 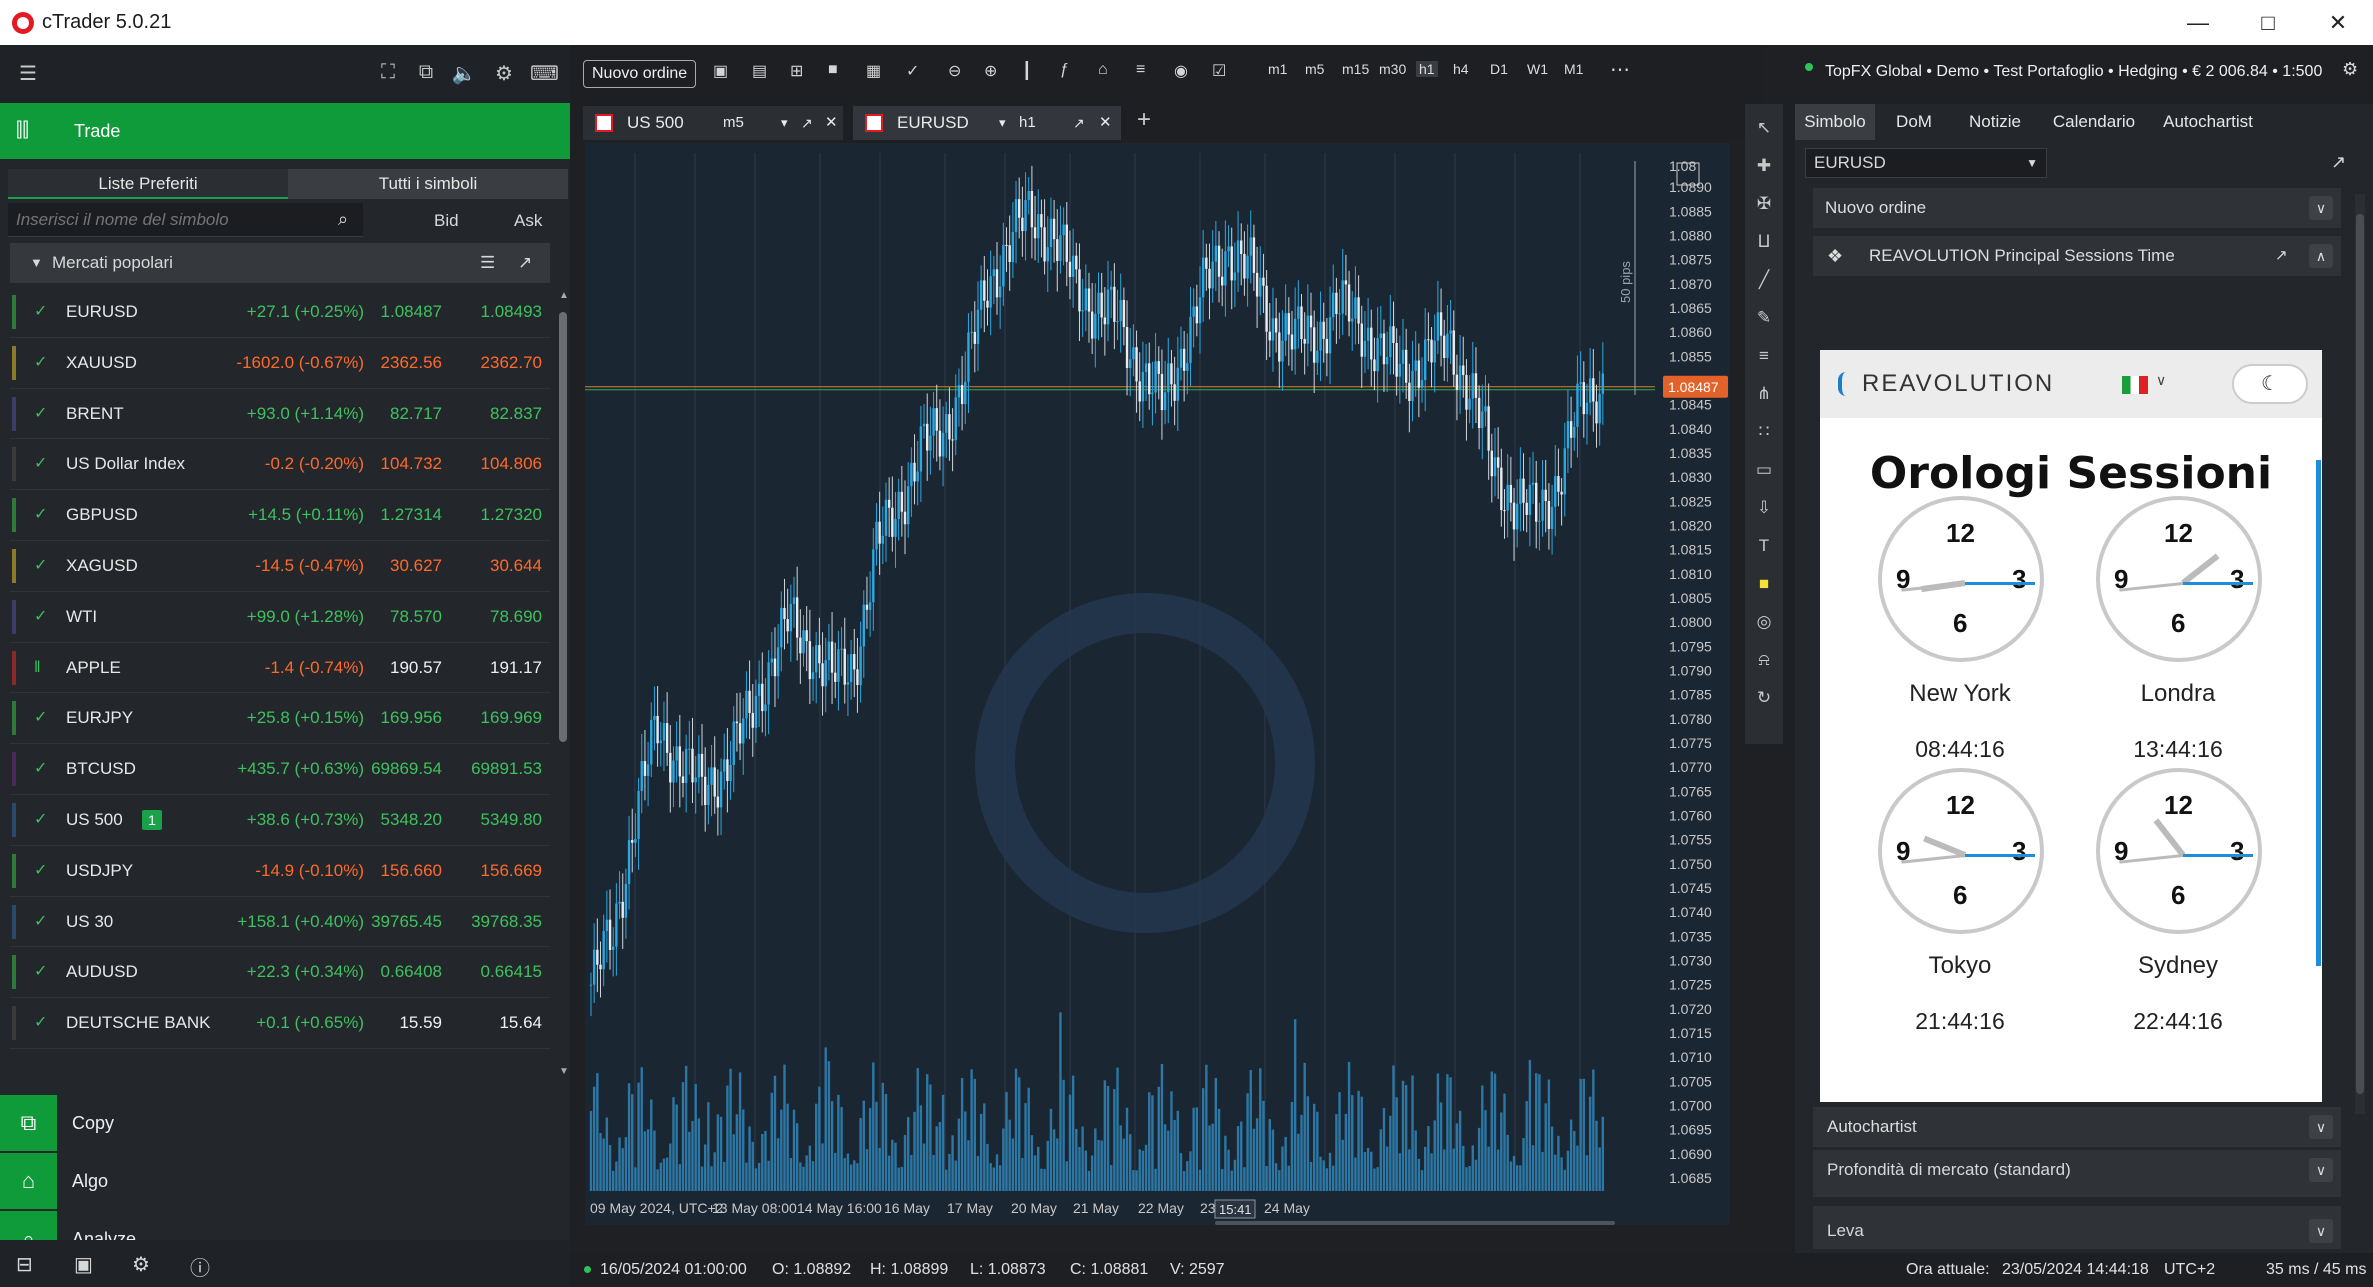 What do you see at coordinates (280, 922) in the screenshot?
I see `symbol-row: ✓ US 30 +158.1 (+0.40%) 39765.45 39768.35` at bounding box center [280, 922].